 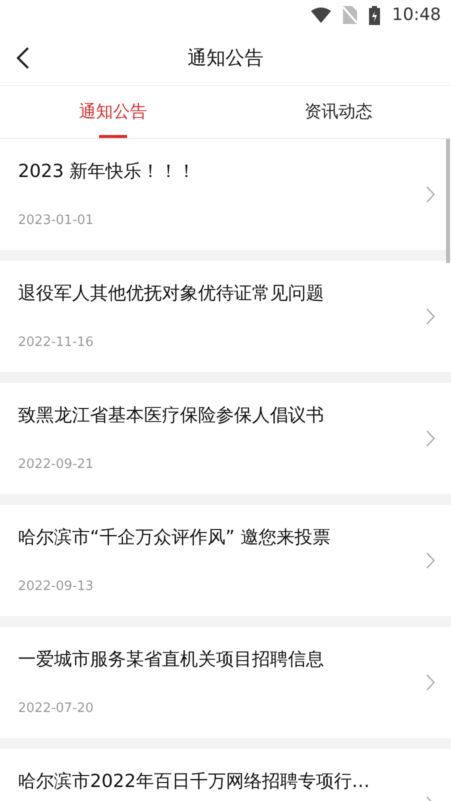 What do you see at coordinates (56, 586) in the screenshot?
I see `notice-date: 2022-09-13` at bounding box center [56, 586].